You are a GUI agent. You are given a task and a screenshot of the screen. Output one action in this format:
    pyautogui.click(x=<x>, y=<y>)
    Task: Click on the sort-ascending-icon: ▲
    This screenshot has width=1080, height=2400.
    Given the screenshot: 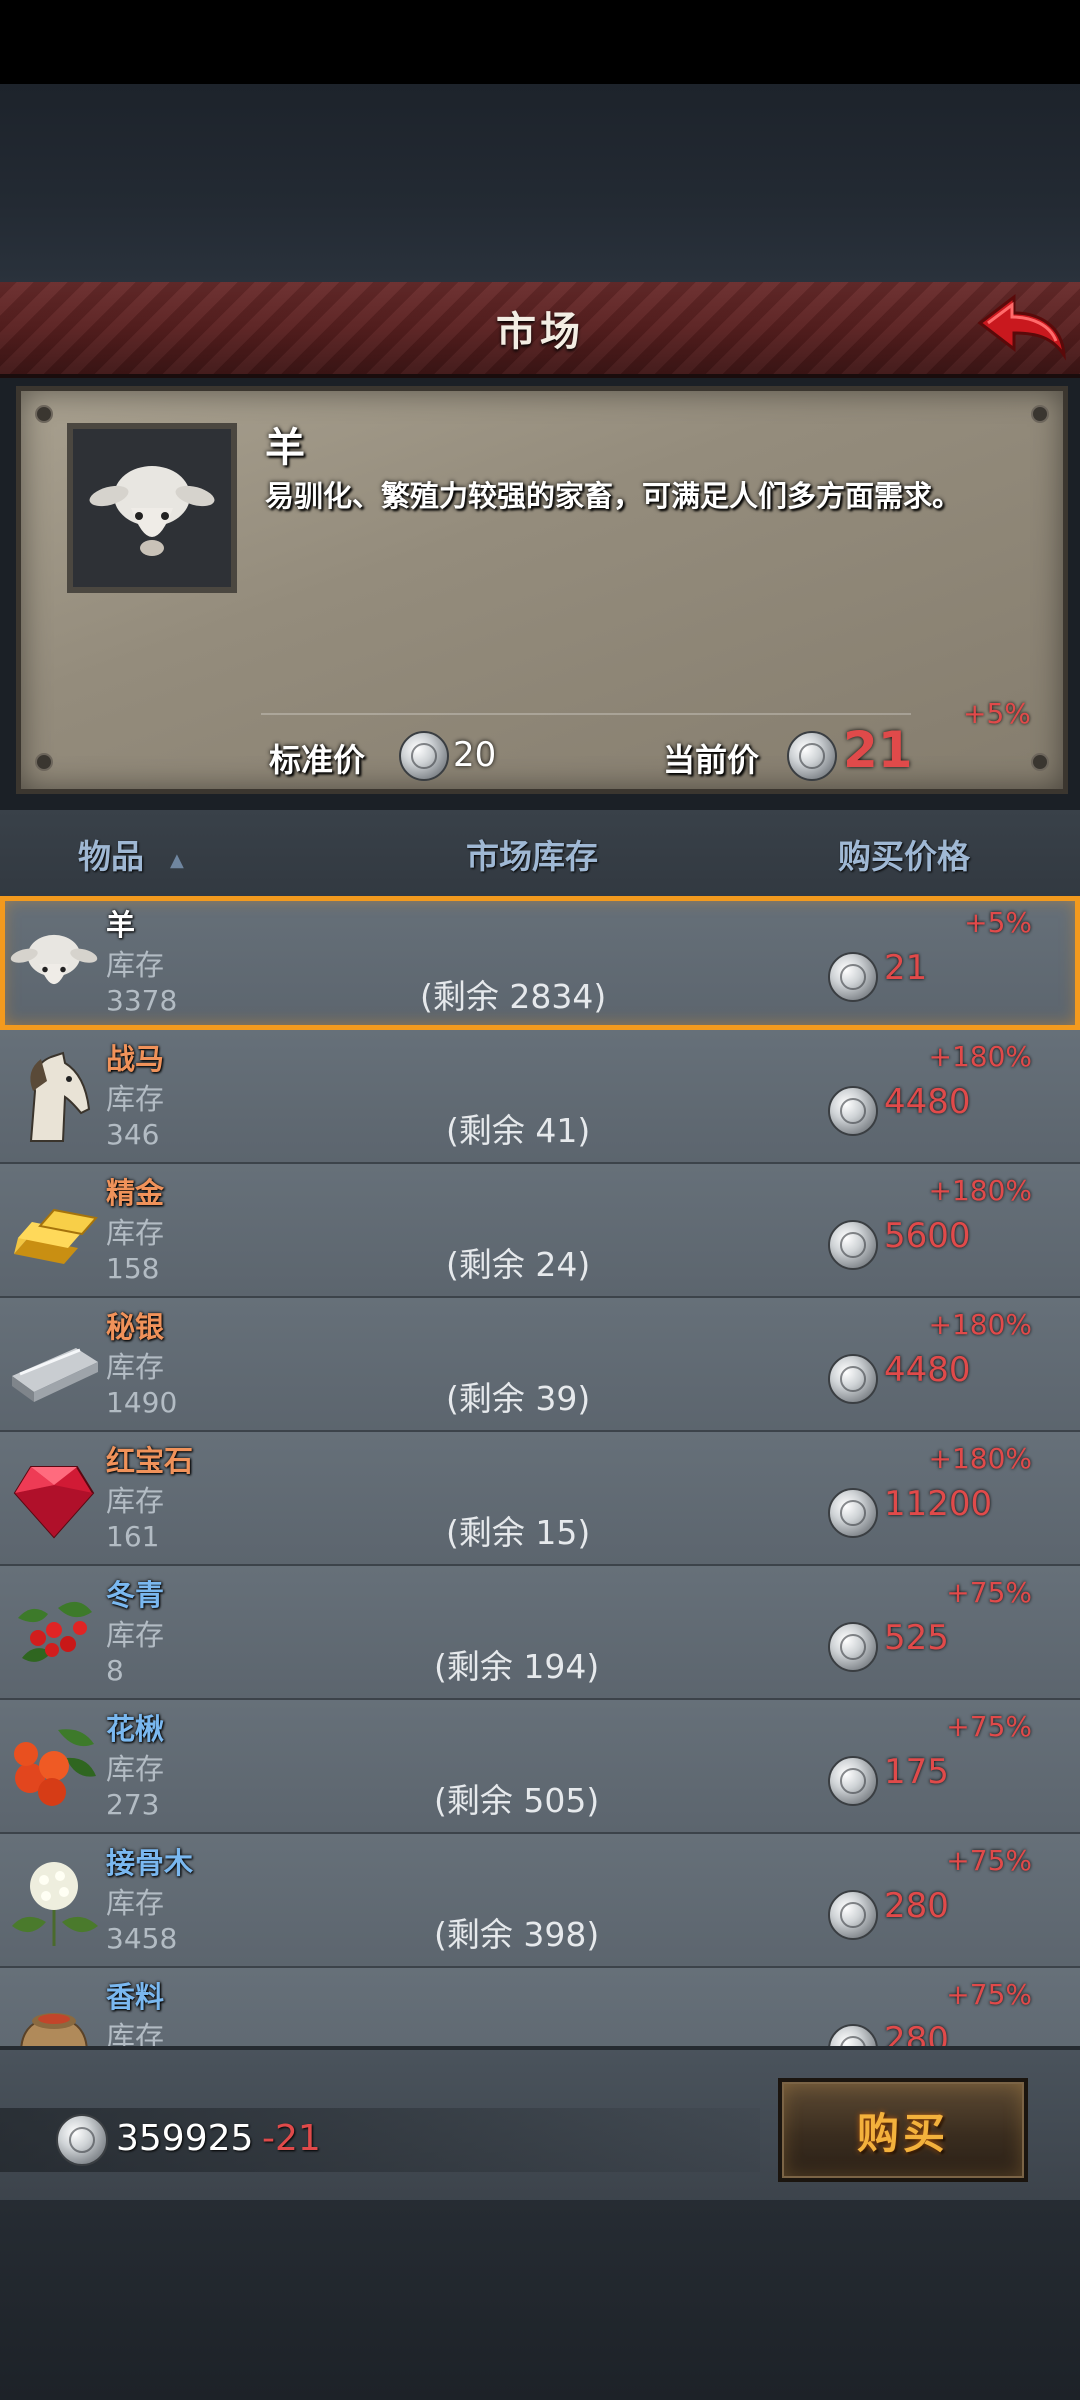 What is the action you would take?
    pyautogui.click(x=177, y=860)
    